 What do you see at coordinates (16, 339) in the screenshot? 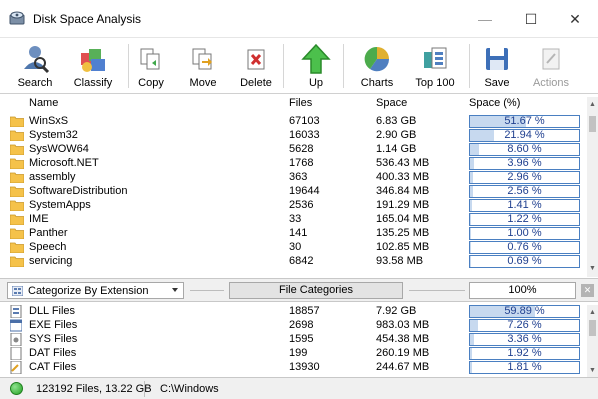
I see `sys-file-icon` at bounding box center [16, 339].